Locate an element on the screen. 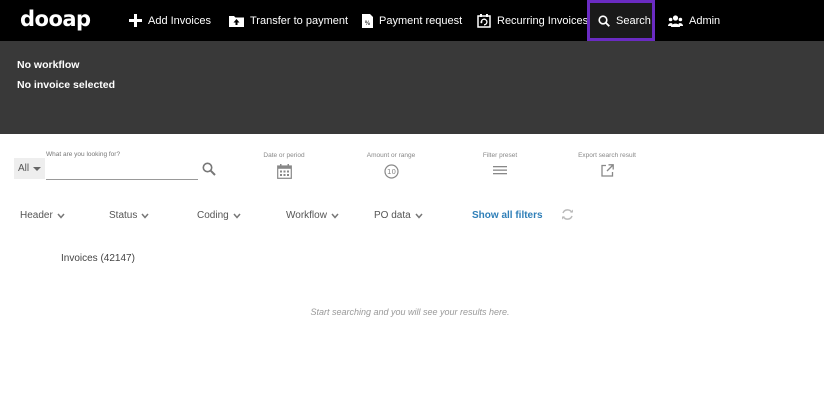 The width and height of the screenshot is (824, 408). nav-search-label: Search is located at coordinates (633, 20).